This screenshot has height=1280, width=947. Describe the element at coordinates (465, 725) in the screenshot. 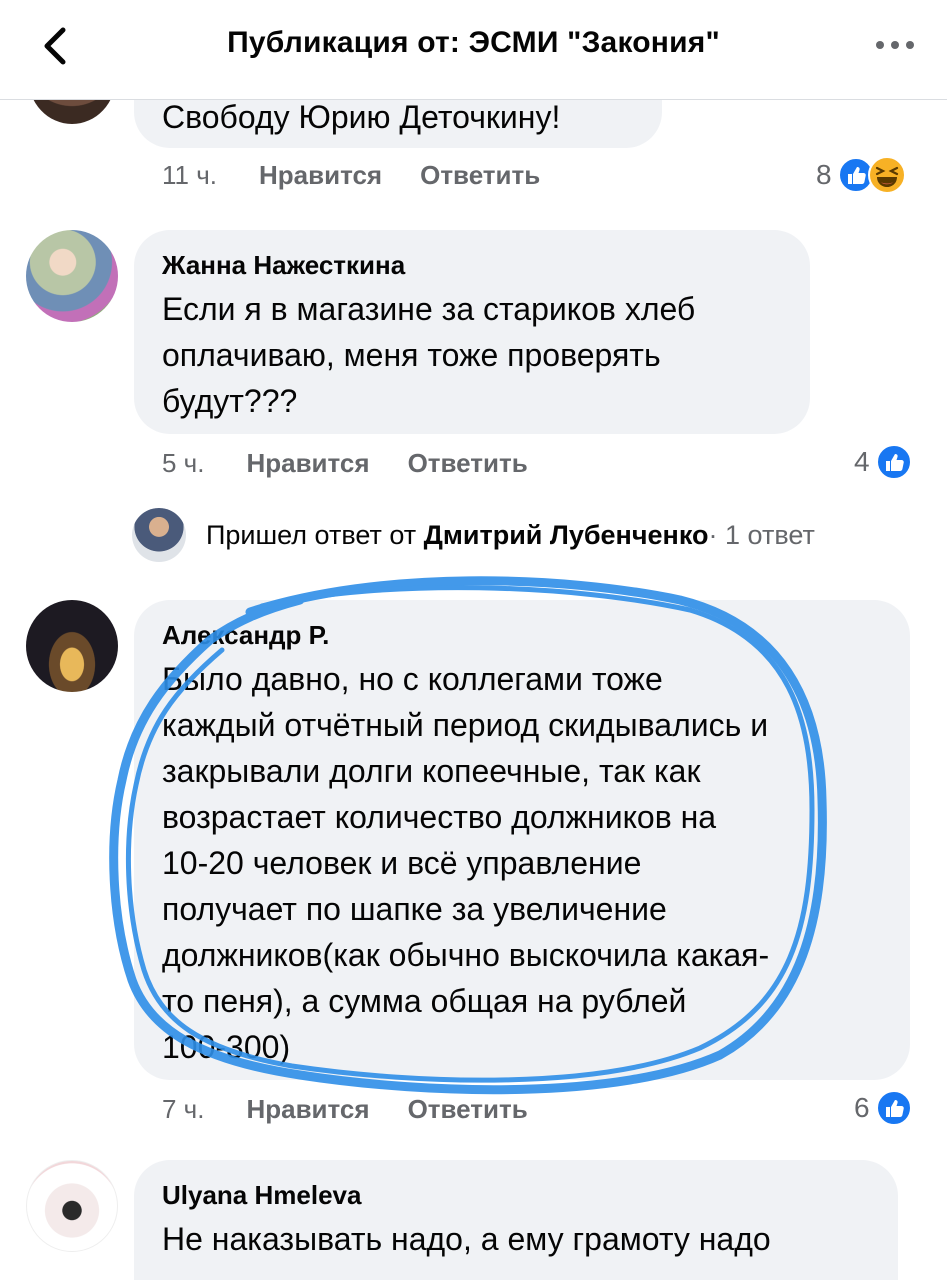

I see `comment-text-line: каждый отчётный период скидывались и` at that location.